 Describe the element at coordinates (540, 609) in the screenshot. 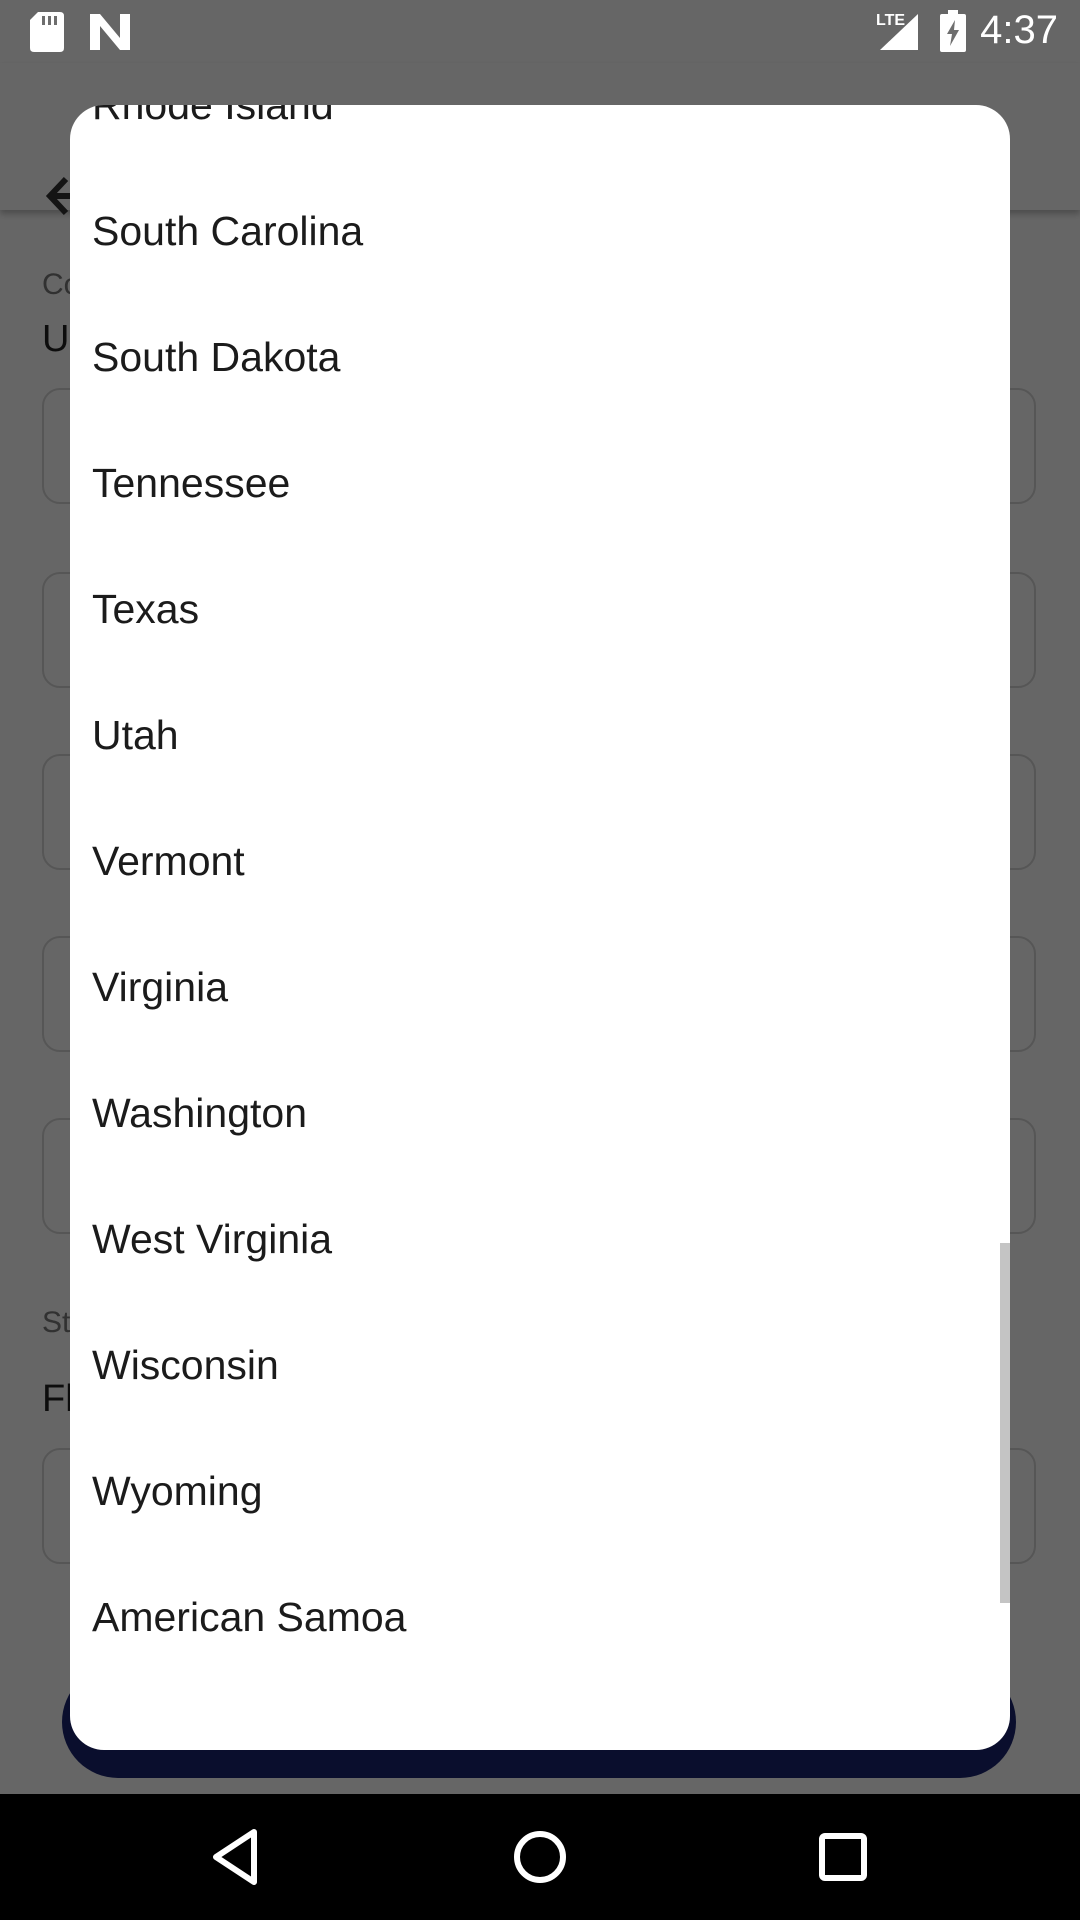

I see `list-item: Texas` at that location.